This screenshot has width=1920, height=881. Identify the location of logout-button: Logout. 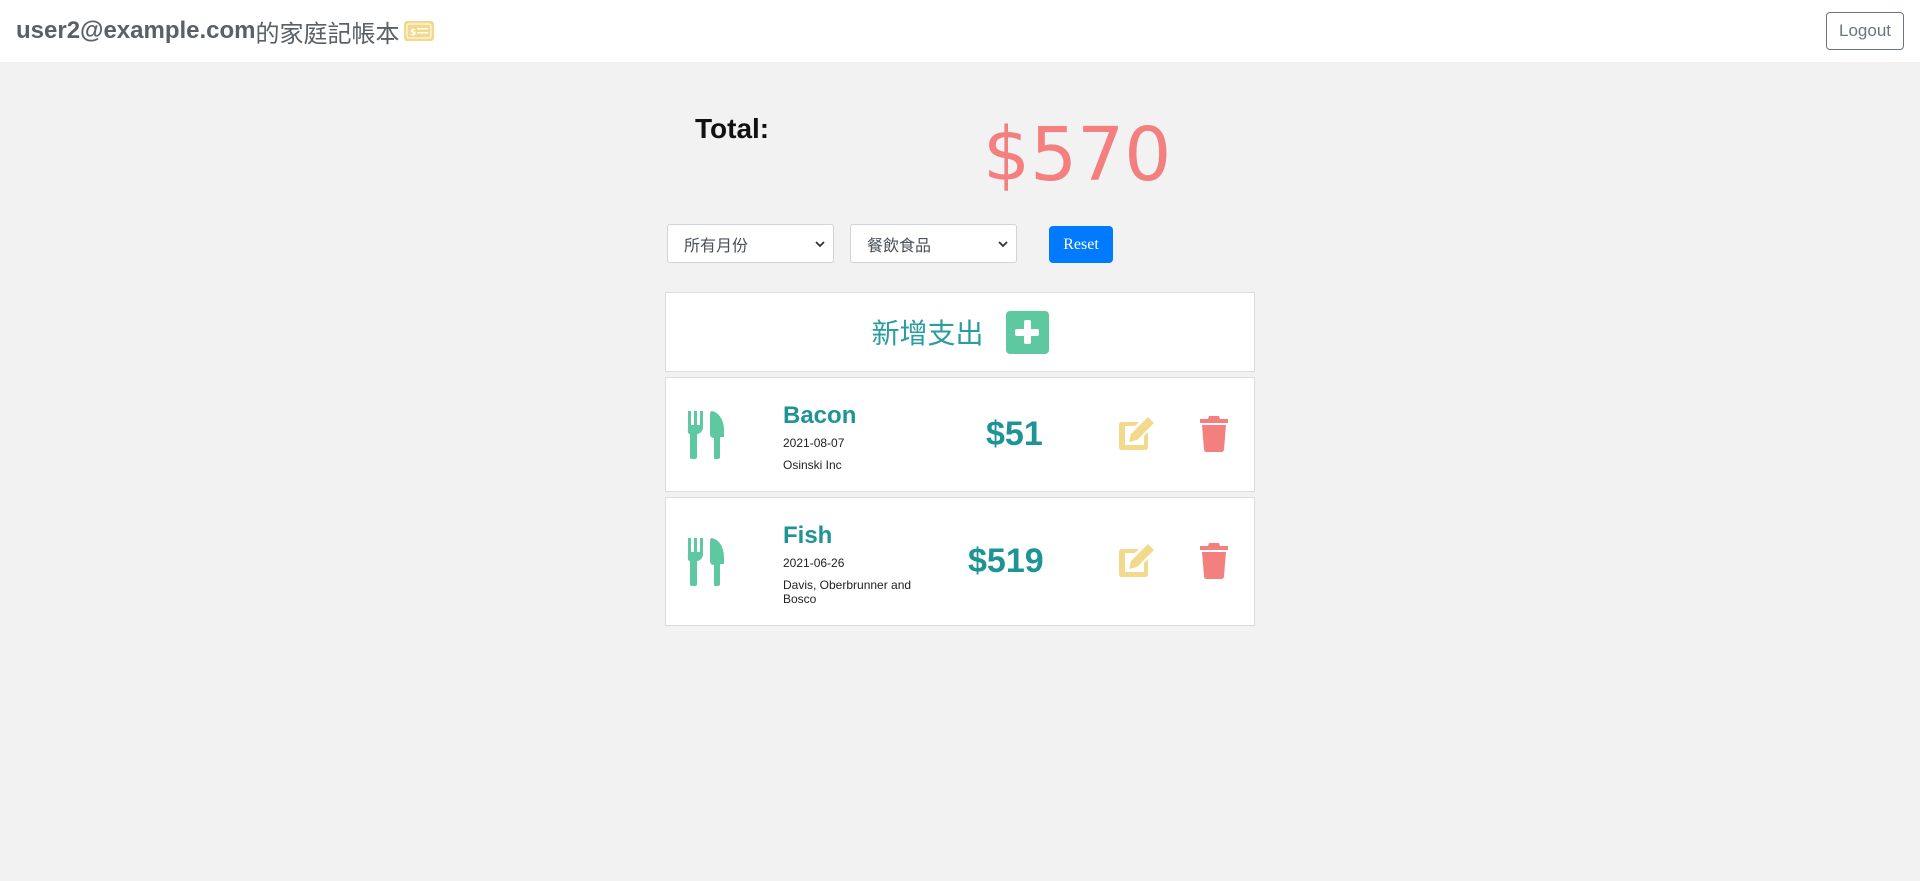
(1865, 31).